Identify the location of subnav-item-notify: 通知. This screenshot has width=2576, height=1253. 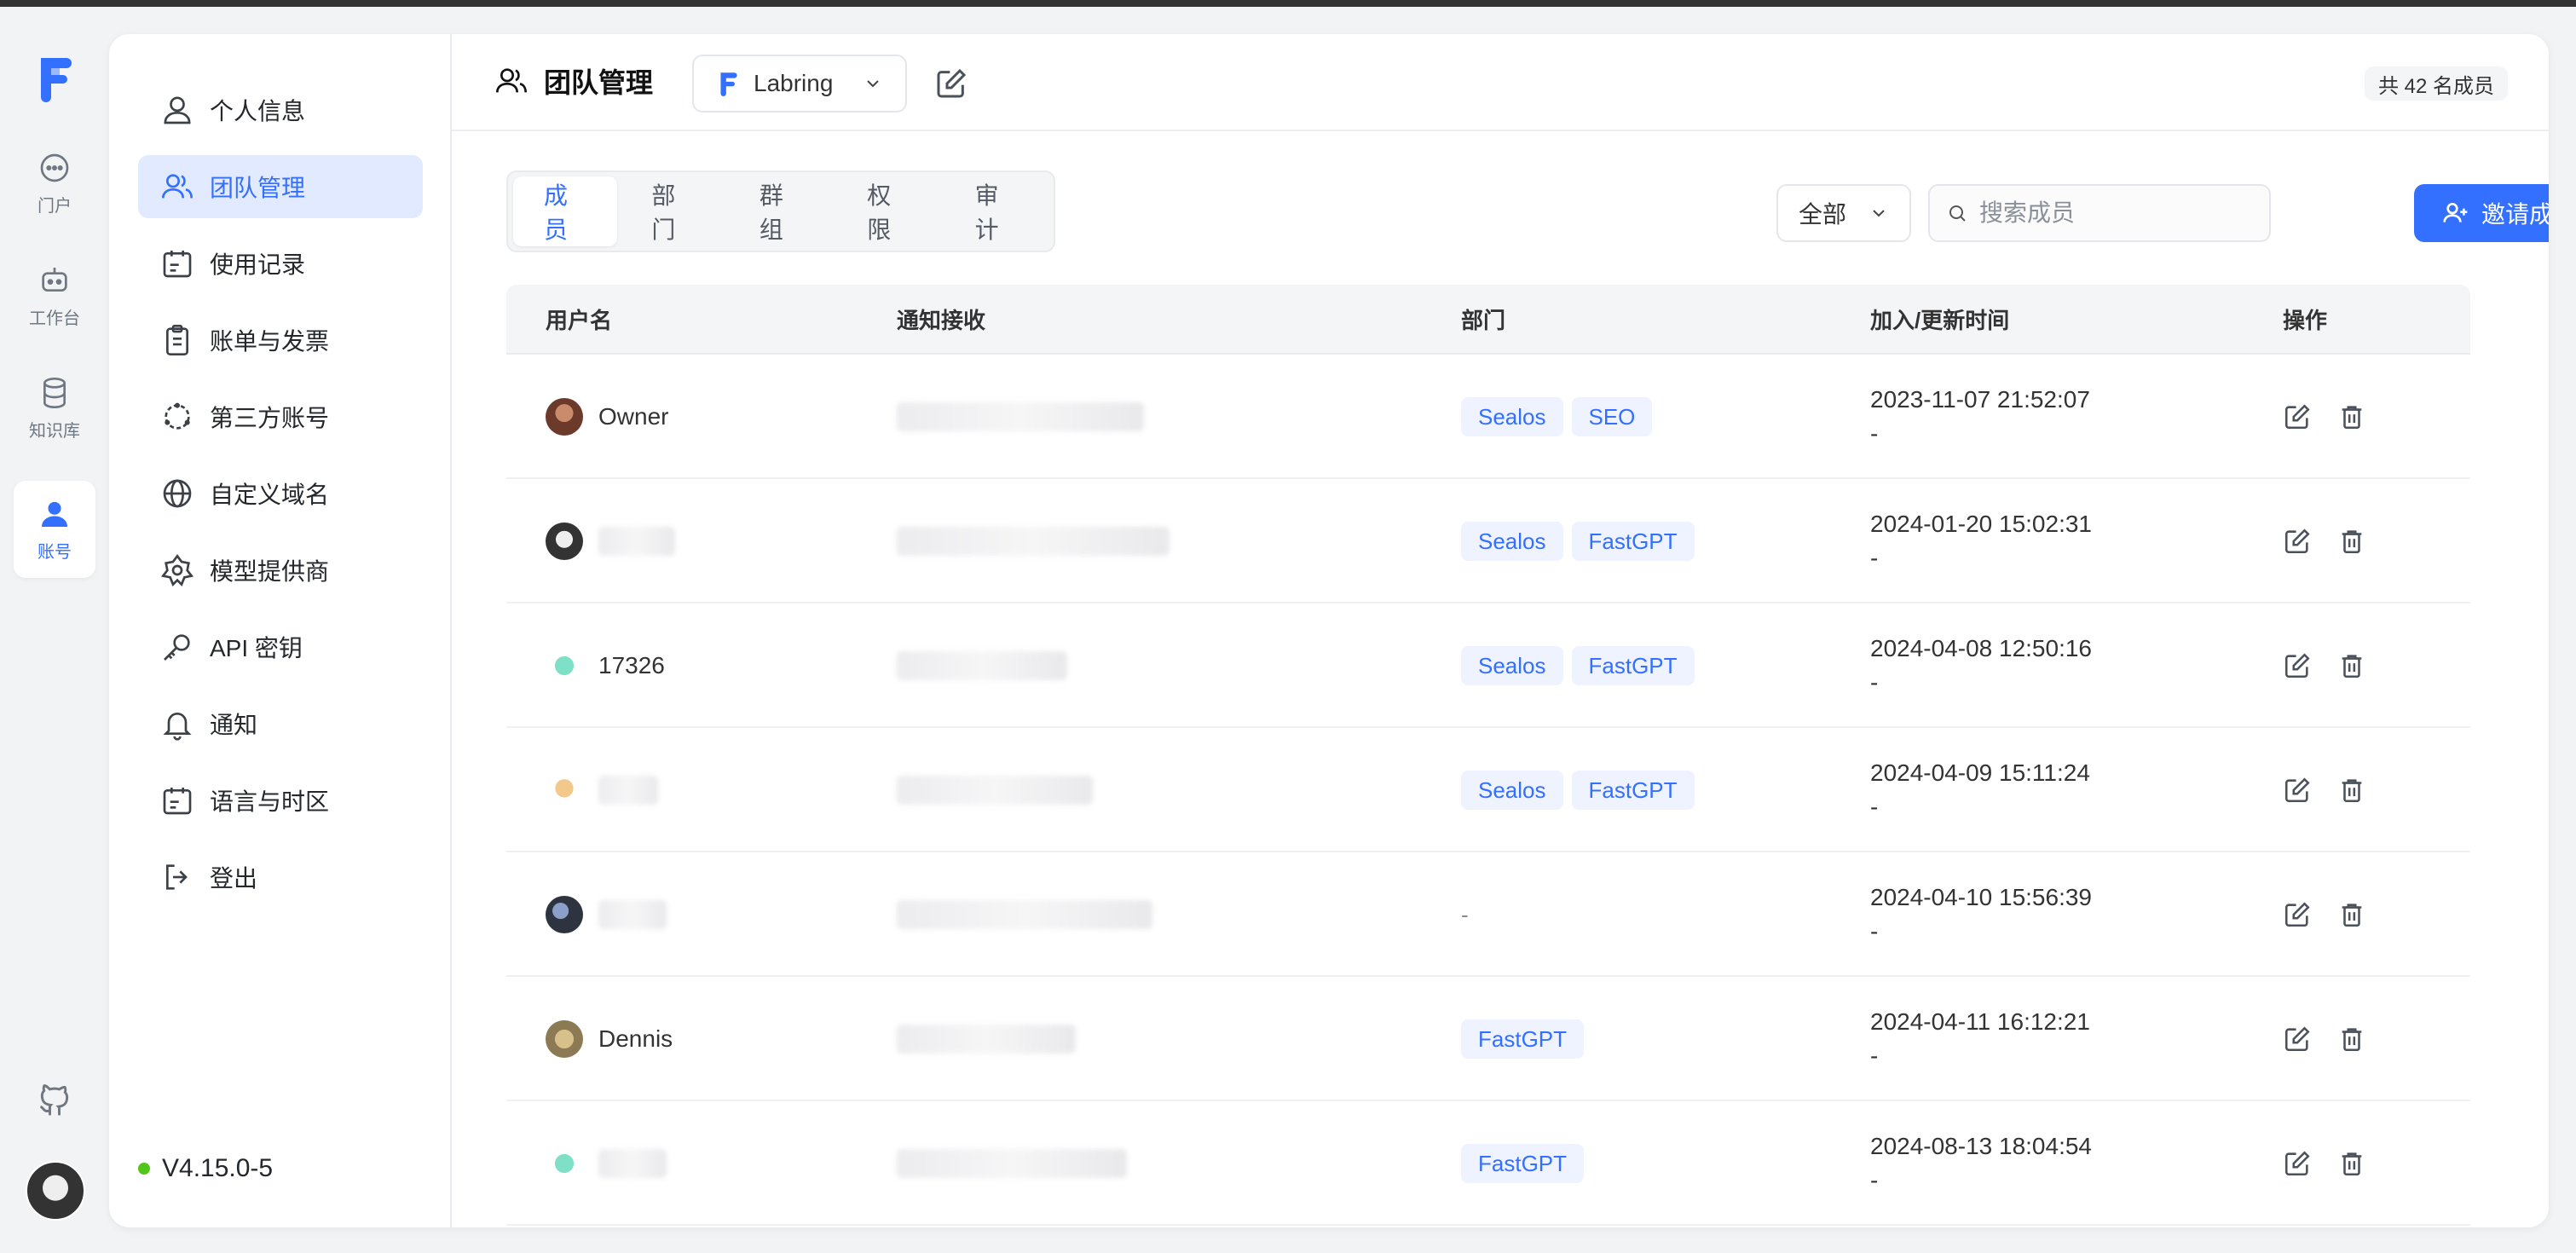
(280, 723).